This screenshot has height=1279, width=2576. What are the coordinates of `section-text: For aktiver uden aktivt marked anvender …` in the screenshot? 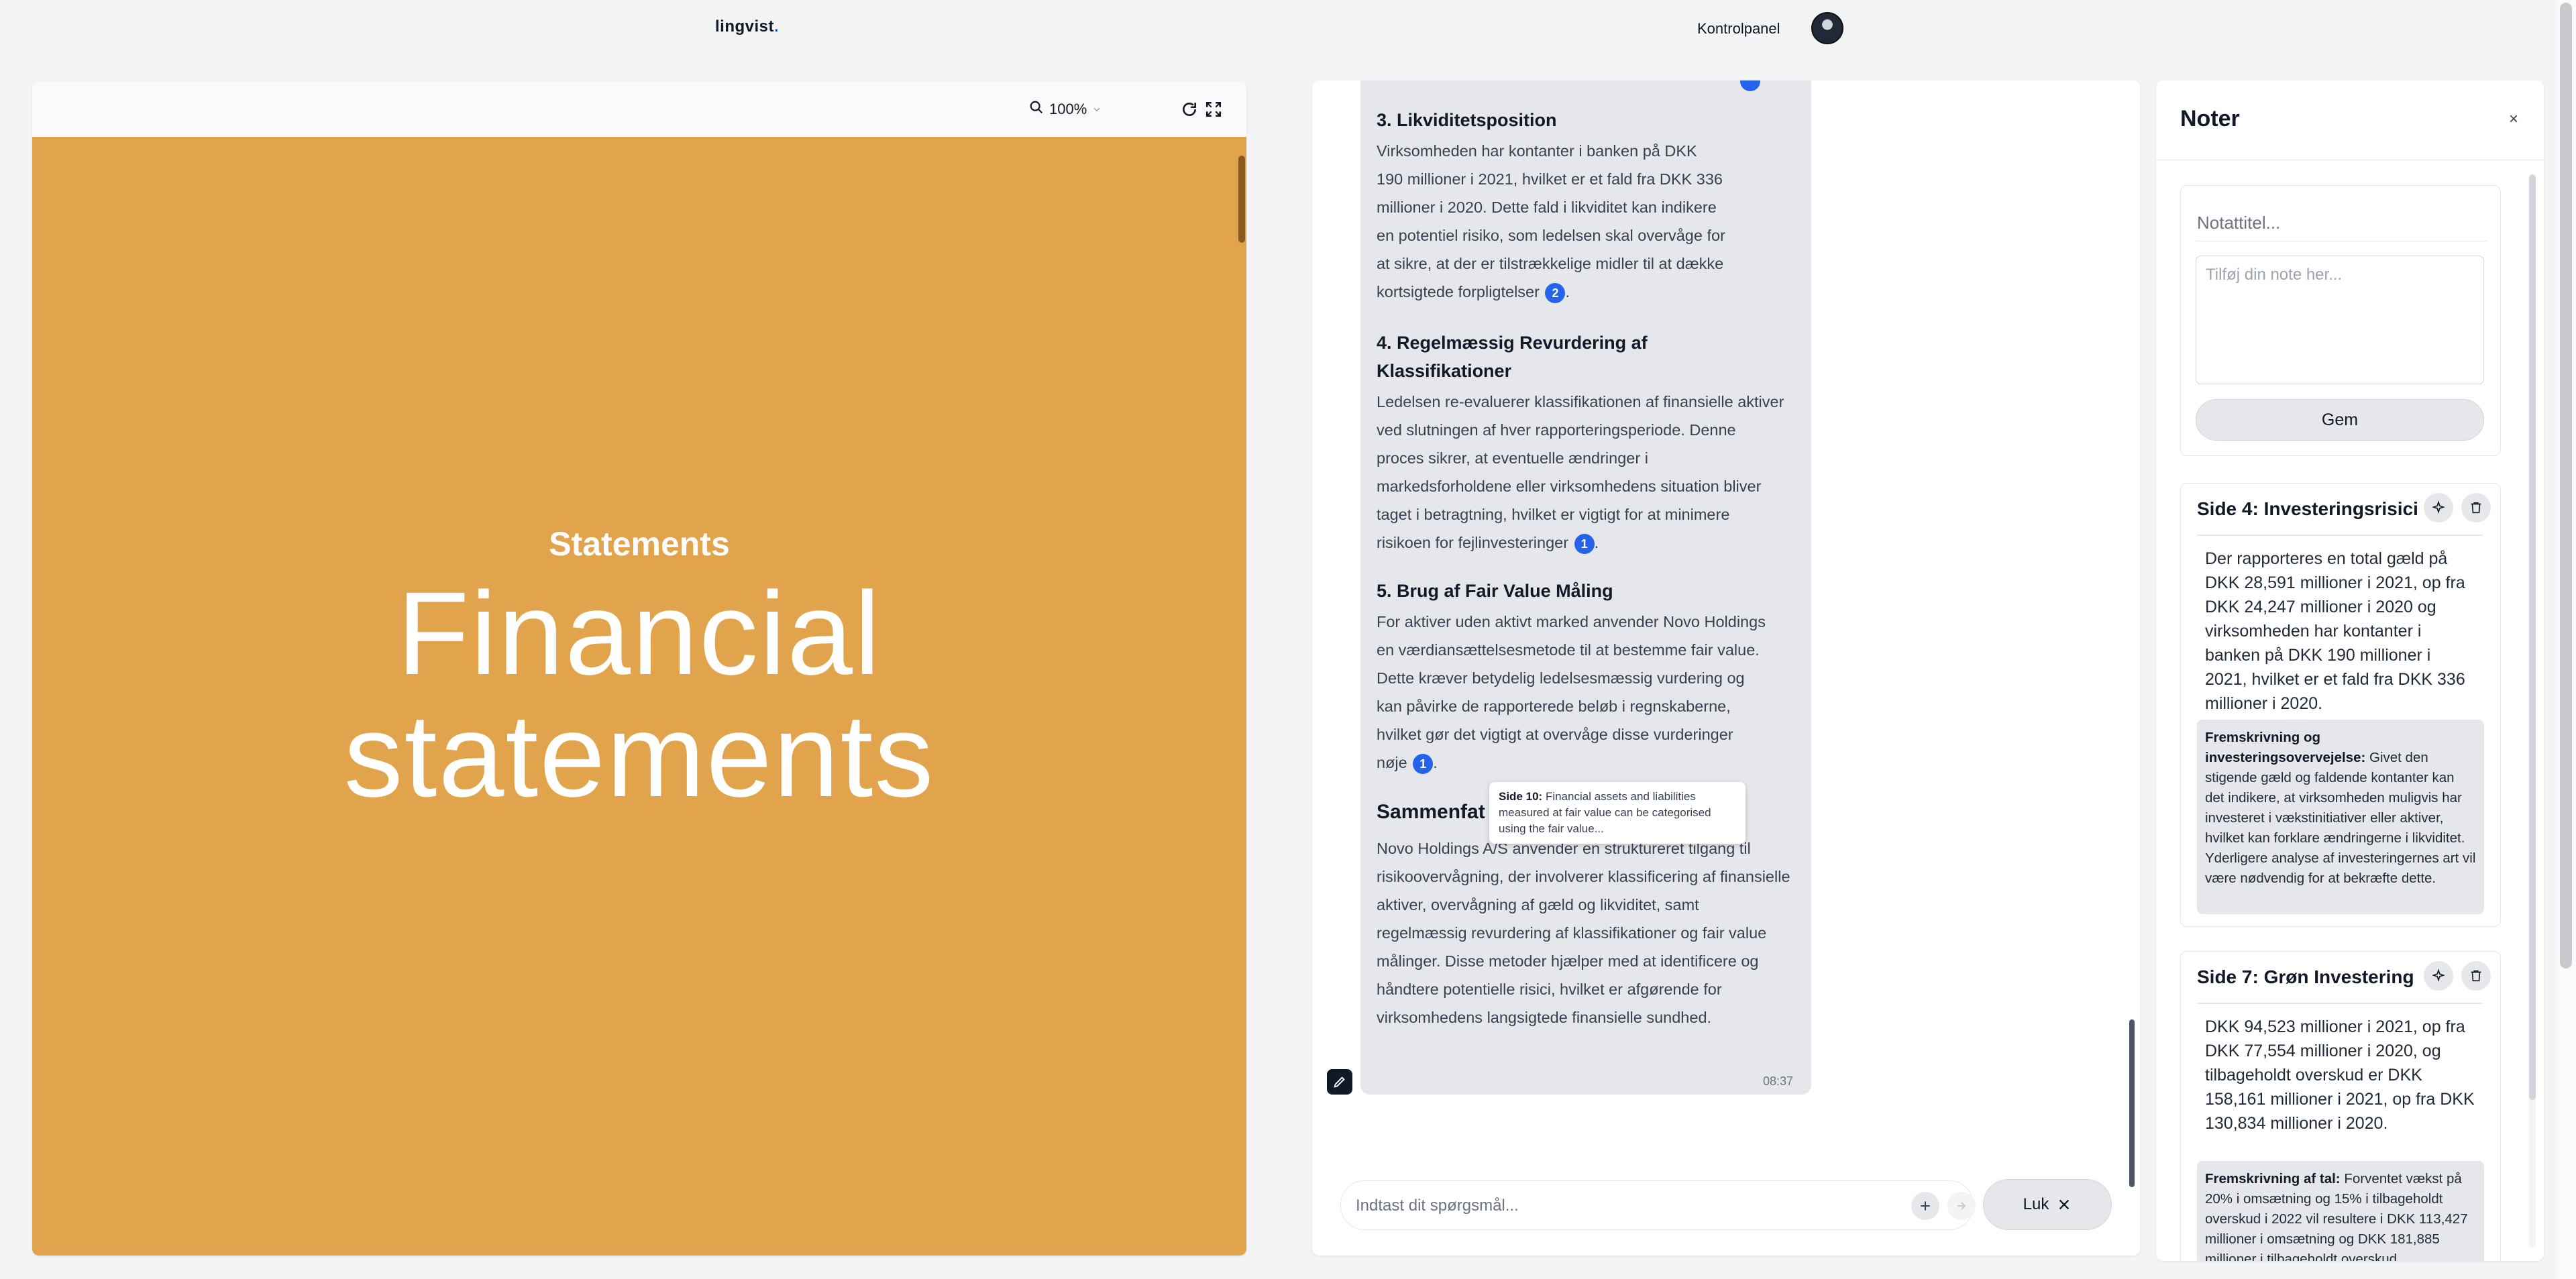 It's located at (1571, 693).